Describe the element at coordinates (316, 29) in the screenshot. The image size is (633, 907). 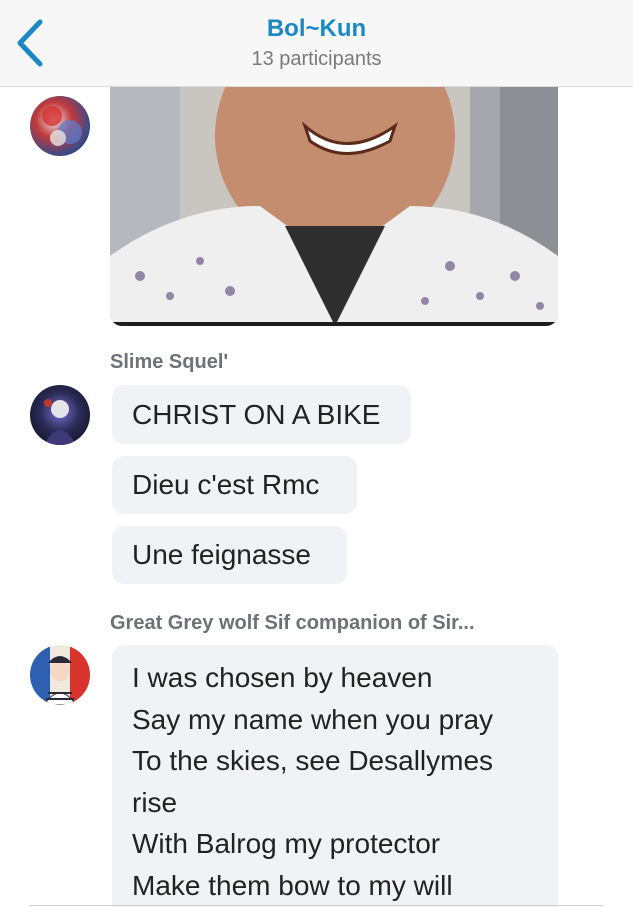
I see `chat-title: Bol~Kun` at that location.